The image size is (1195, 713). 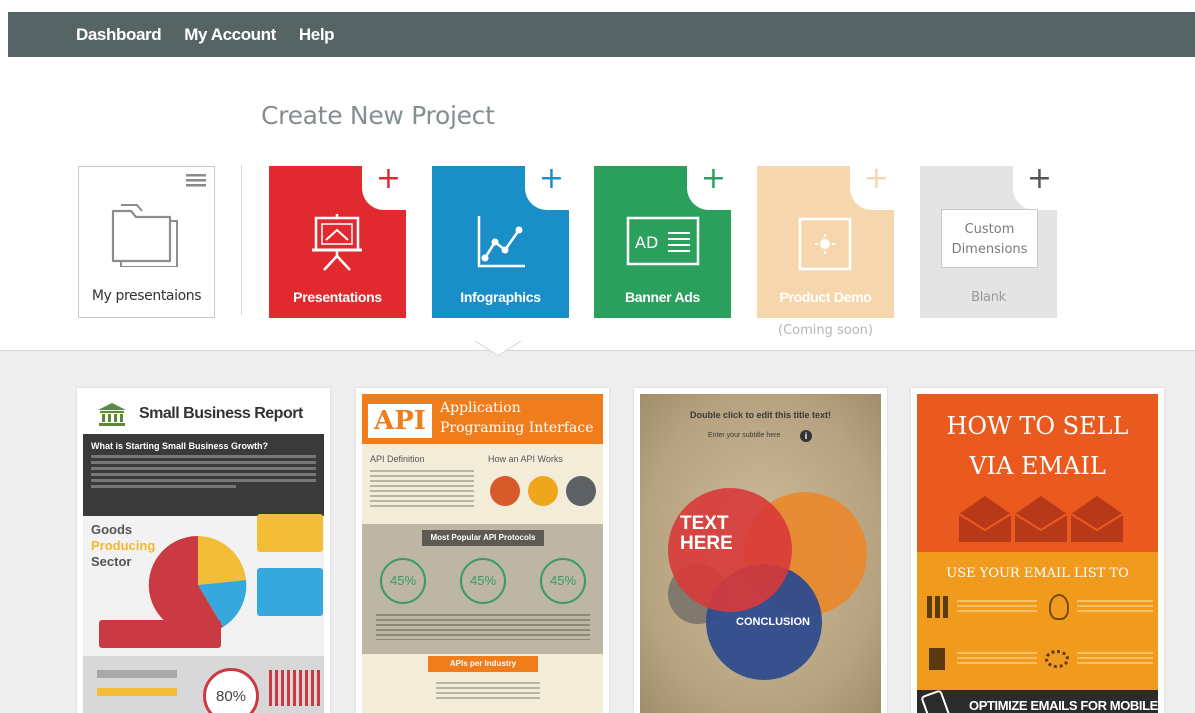 I want to click on custom-line-1: Custom, so click(x=989, y=229).